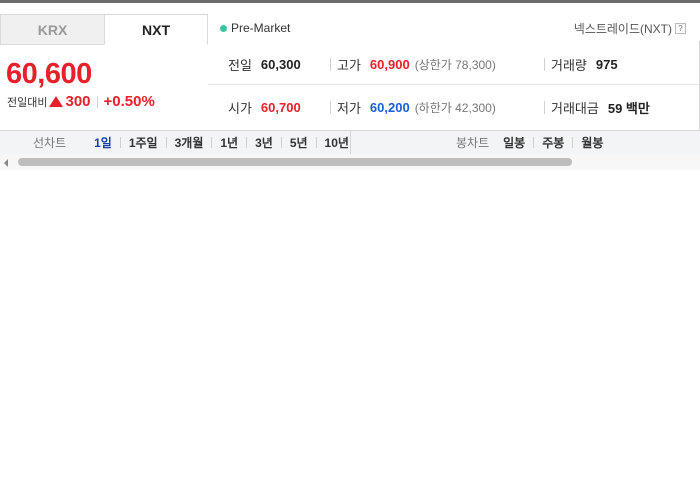 Image resolution: width=700 pixels, height=490 pixels. I want to click on line-chart-title: 선차트, so click(50, 143).